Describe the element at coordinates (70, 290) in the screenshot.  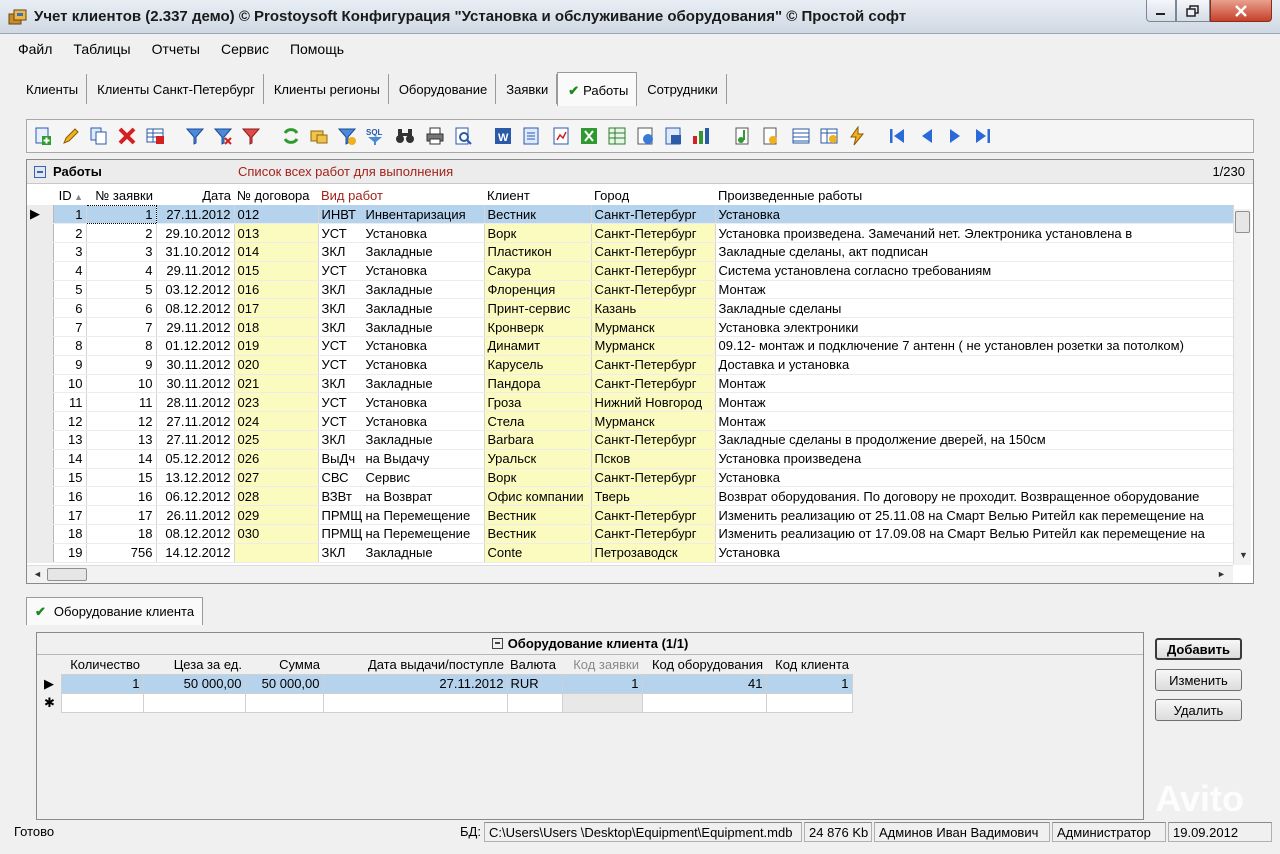
I see `cell-id: 5` at that location.